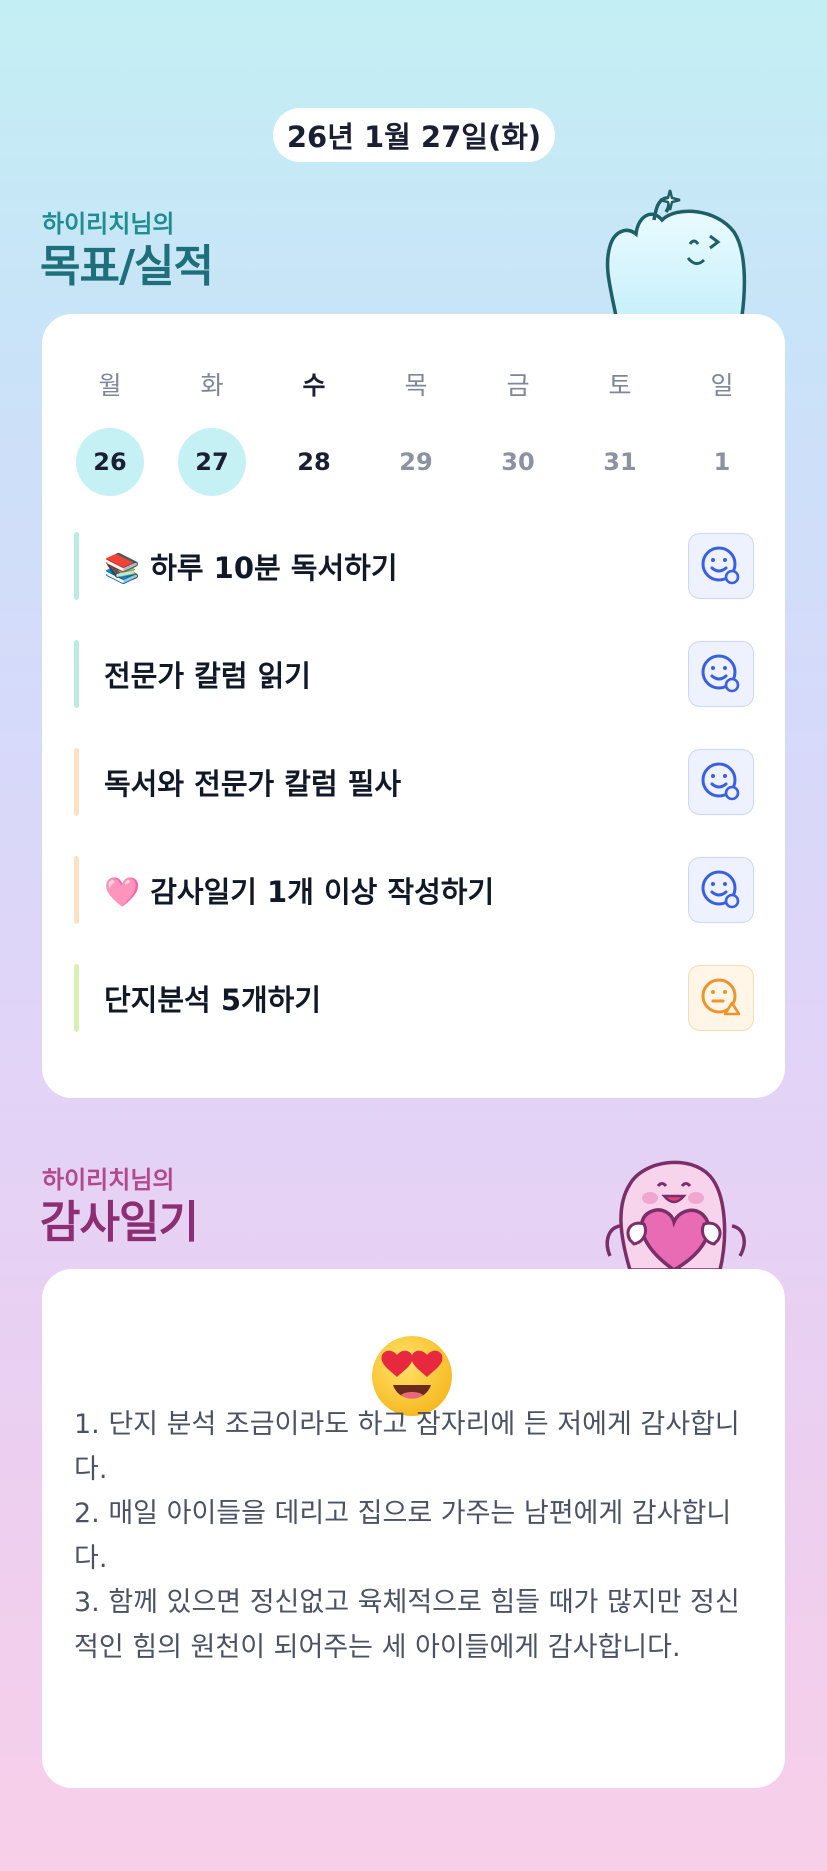  Describe the element at coordinates (407, 1447) in the screenshot. I see `diary-entry: 1. 단지 분석 조금이라도 하고 잠자리에 든 저에게 감사합니다.` at that location.